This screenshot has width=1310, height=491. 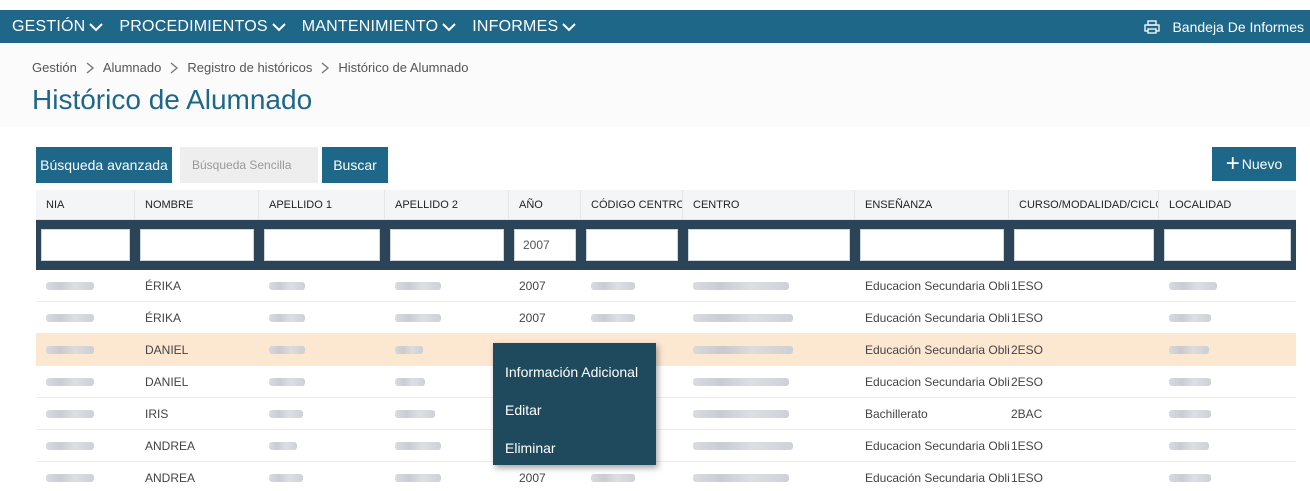 I want to click on menu-item-eliminar: Eliminar, so click(x=574, y=448).